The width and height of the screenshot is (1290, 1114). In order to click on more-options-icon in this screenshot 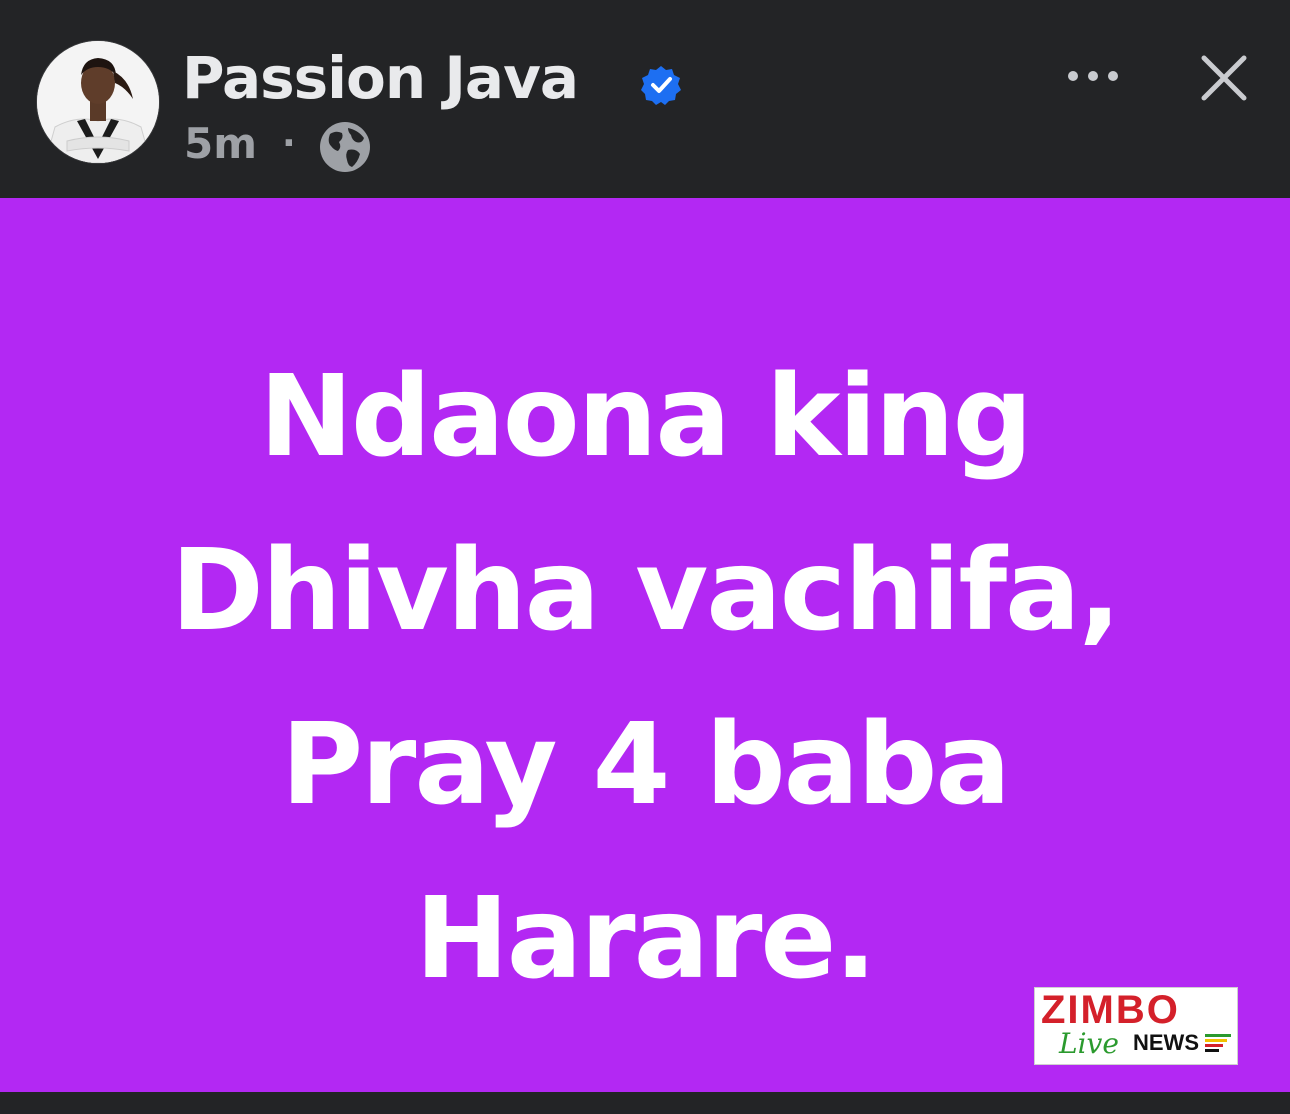, I will do `click(1093, 76)`.